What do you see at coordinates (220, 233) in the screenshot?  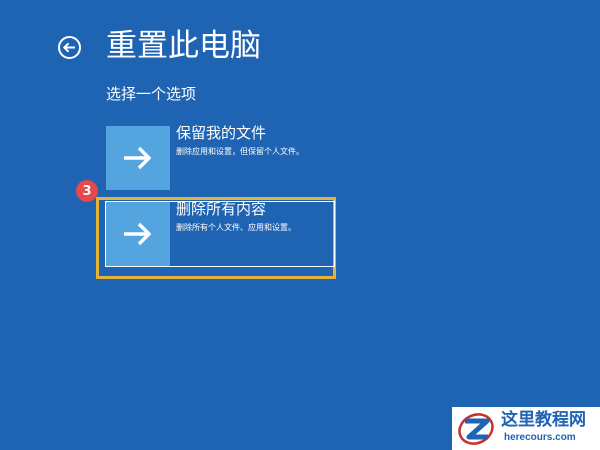 I see `option-remove-everything: 删除所有内容 删除所有个人文件、应用和设置。` at bounding box center [220, 233].